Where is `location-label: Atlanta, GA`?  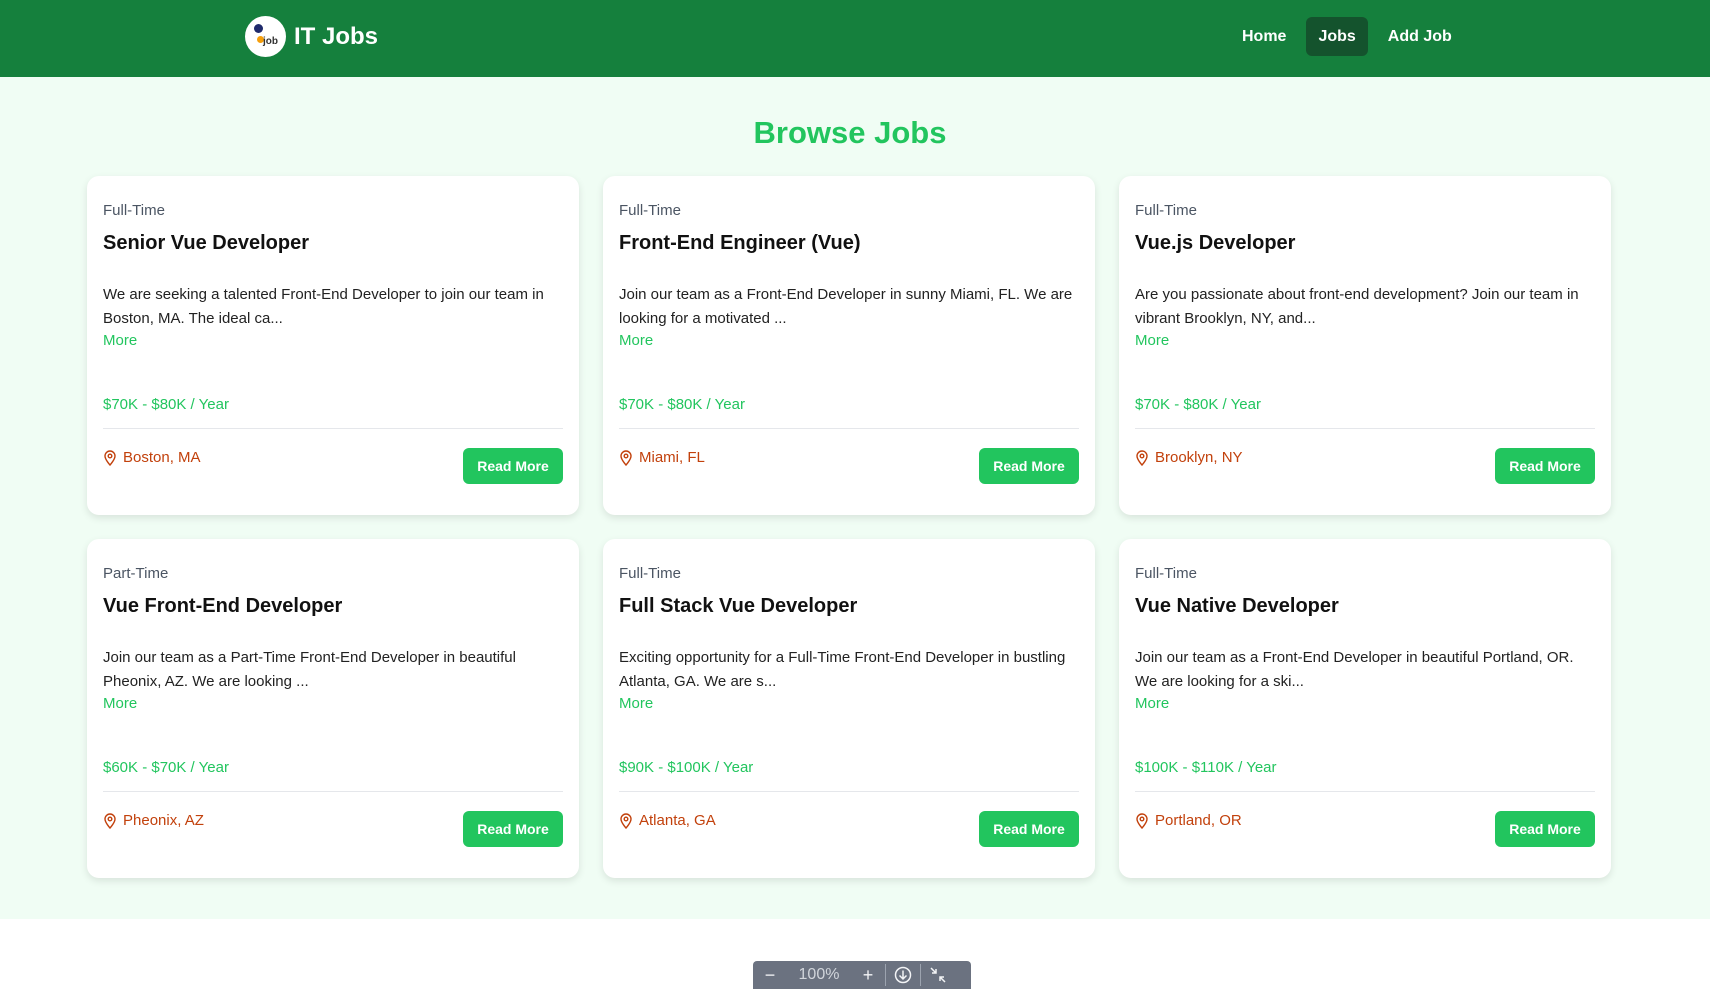 location-label: Atlanta, GA is located at coordinates (677, 820).